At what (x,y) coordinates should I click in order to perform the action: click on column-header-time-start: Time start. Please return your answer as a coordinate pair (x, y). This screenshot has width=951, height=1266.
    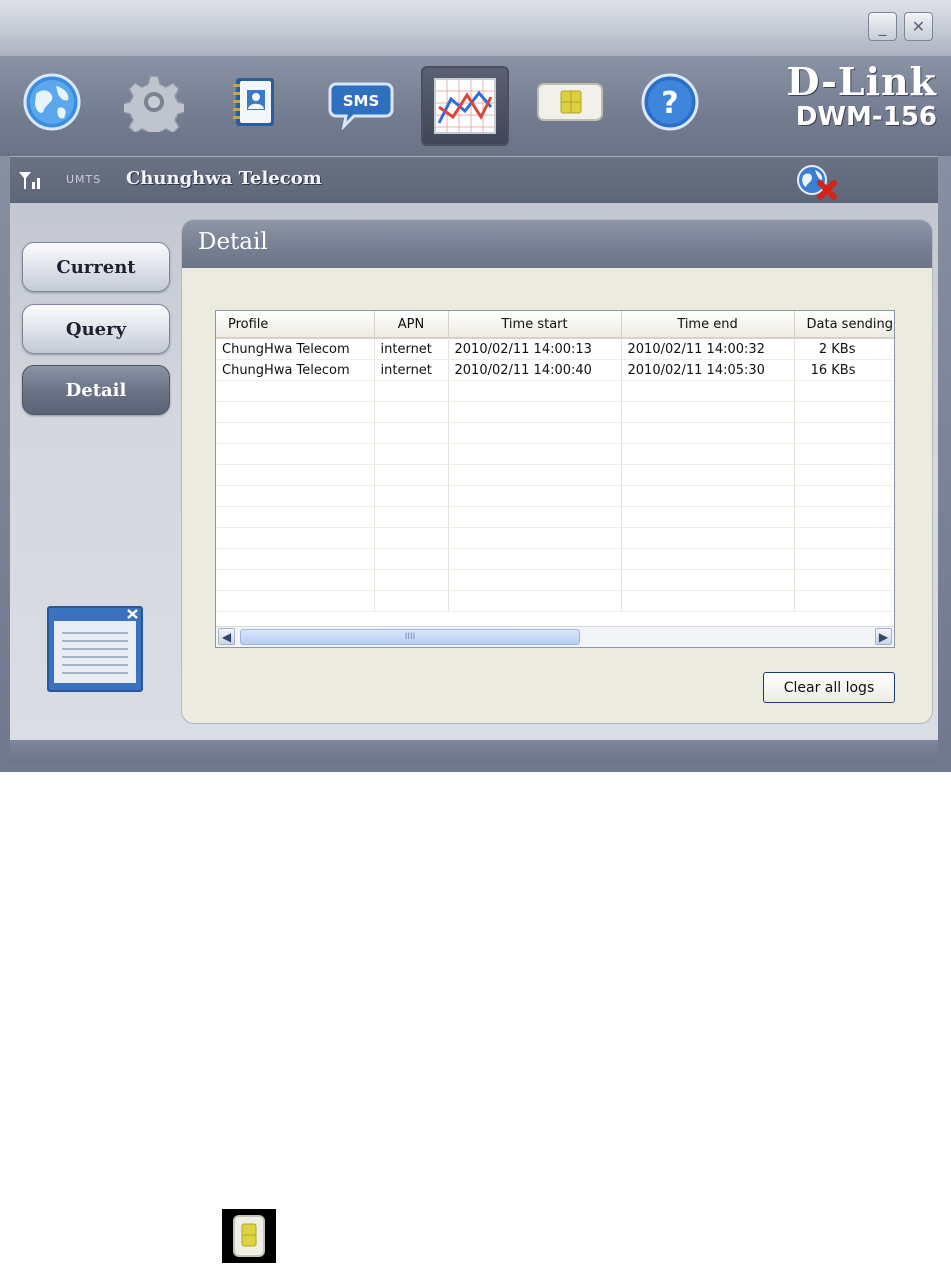
    Looking at the image, I should click on (535, 325).